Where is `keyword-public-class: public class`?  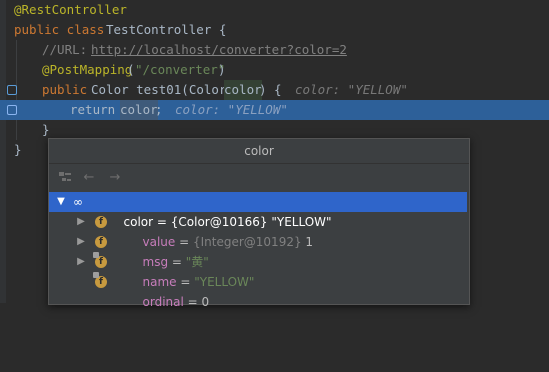 keyword-public-class: public class is located at coordinates (59, 29).